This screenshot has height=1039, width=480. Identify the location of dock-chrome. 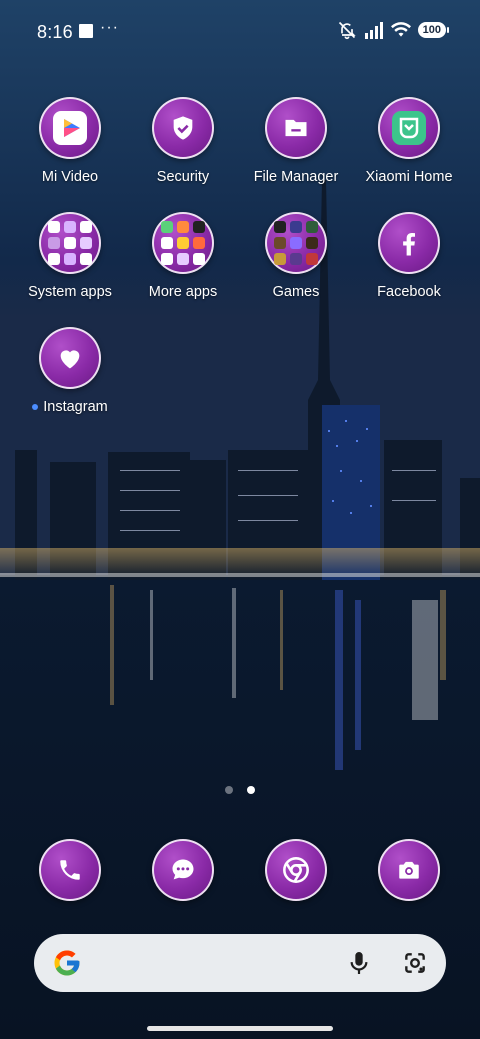
(296, 870).